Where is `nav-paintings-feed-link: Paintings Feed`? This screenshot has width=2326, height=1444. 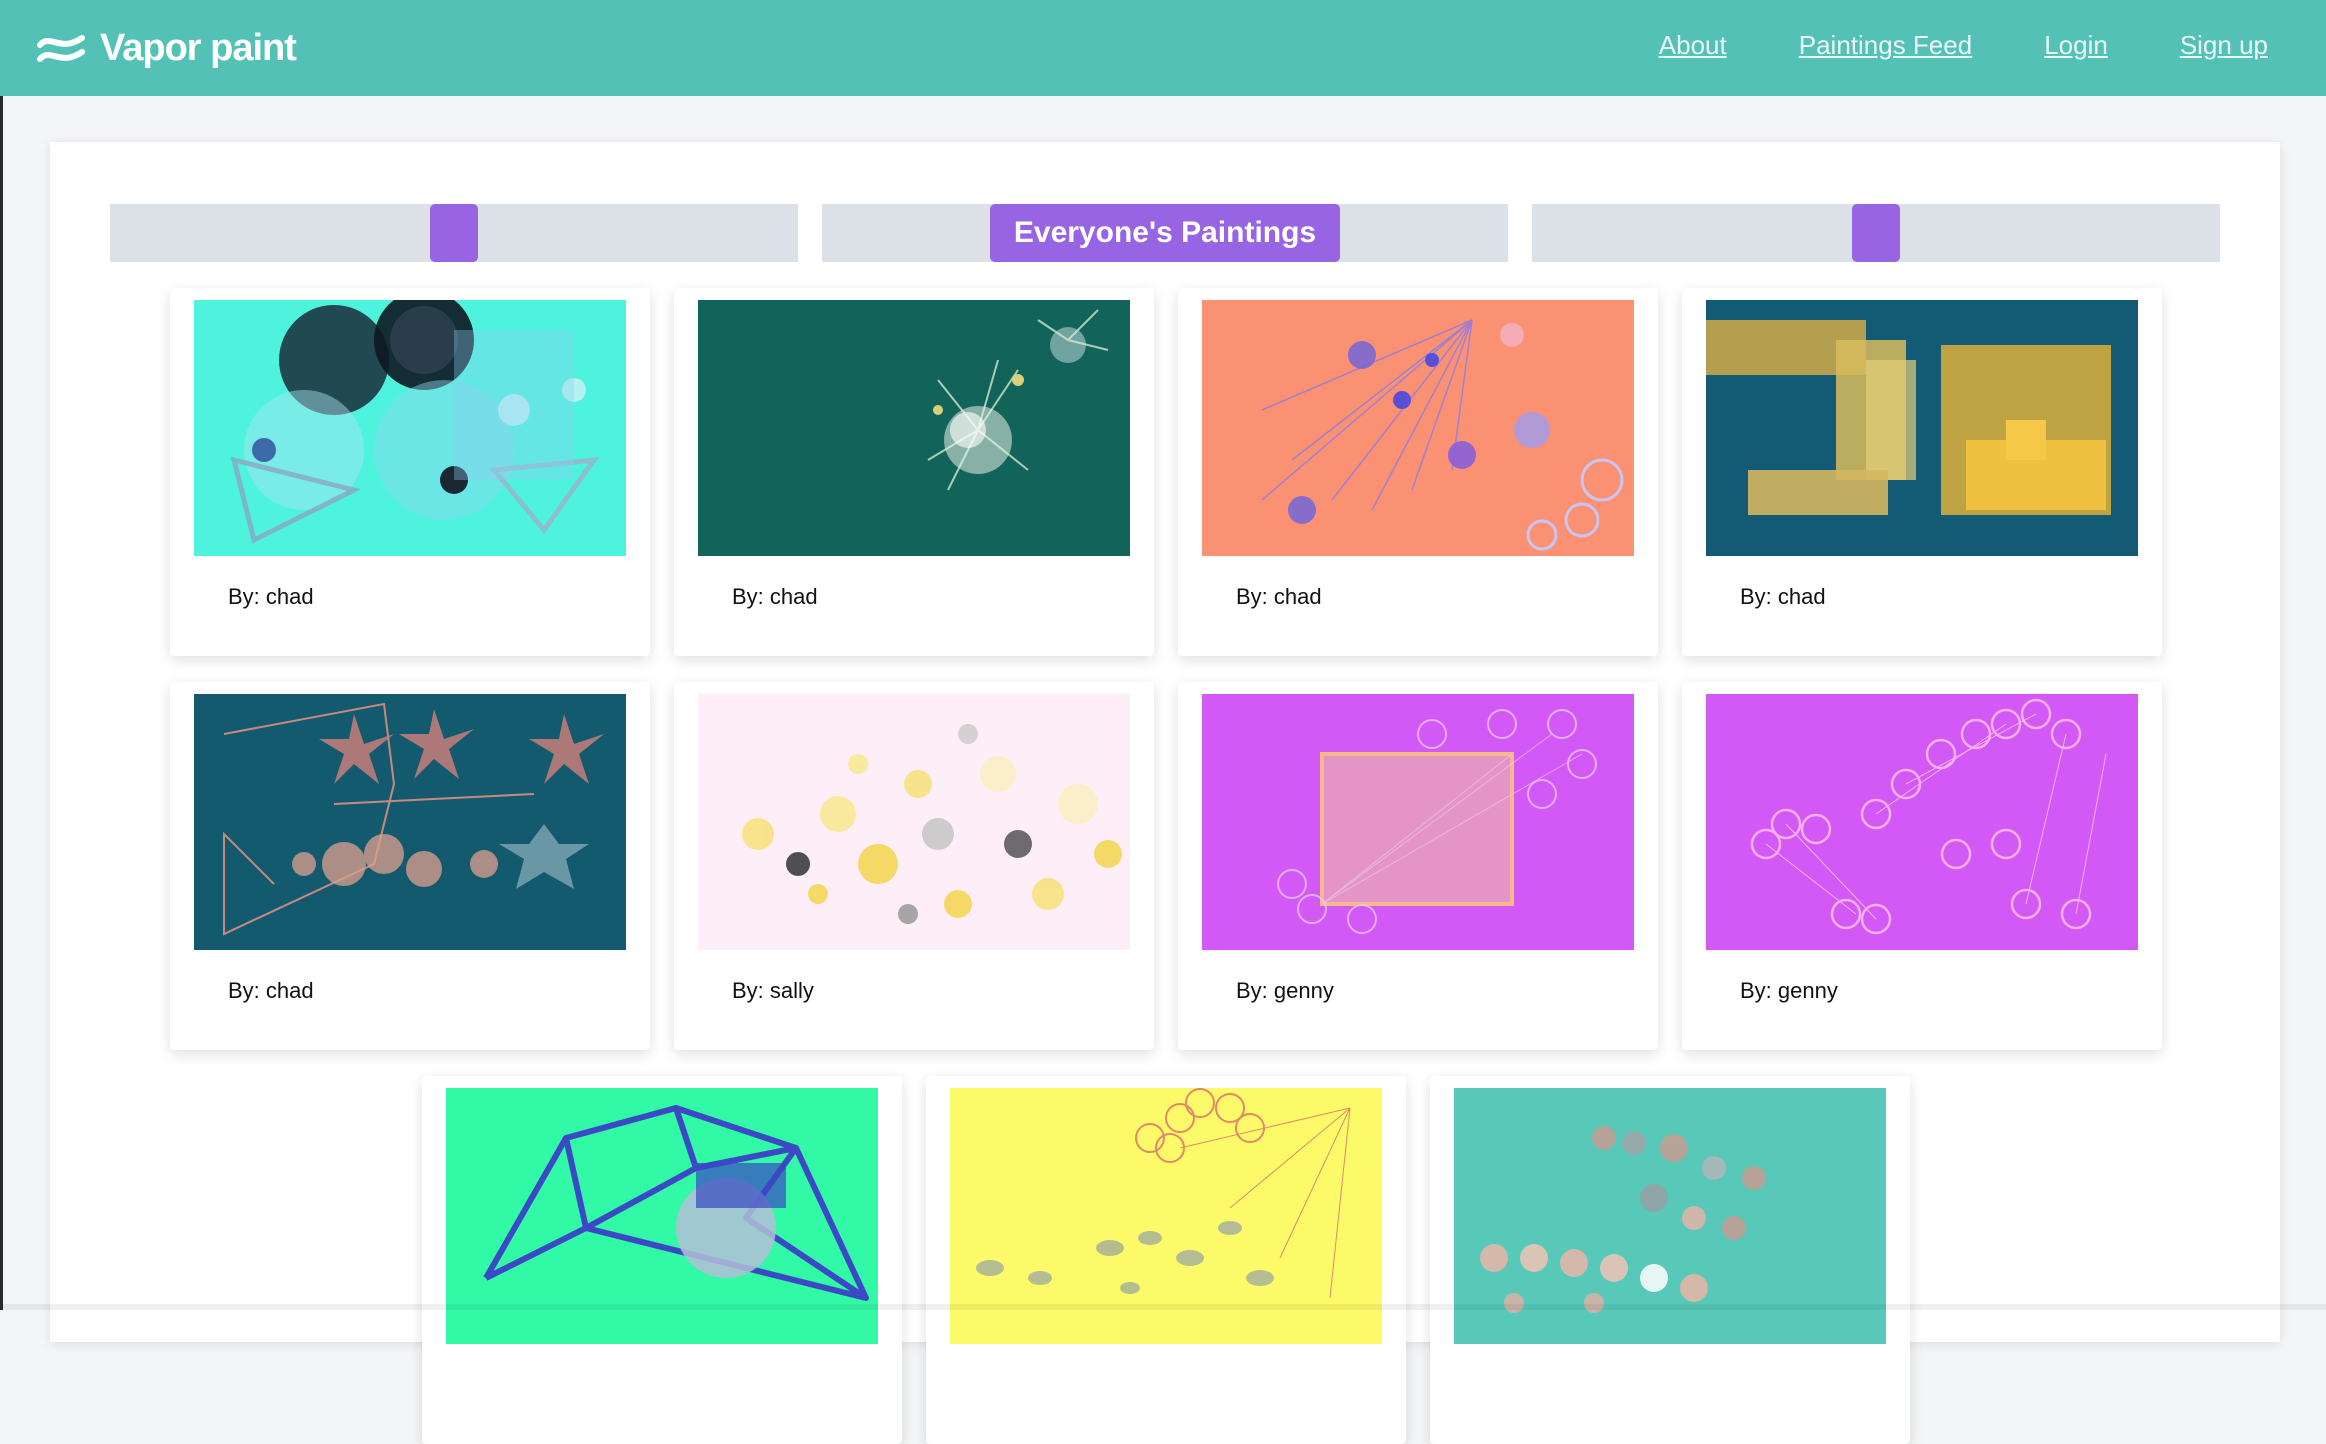
nav-paintings-feed-link: Paintings Feed is located at coordinates (1885, 45).